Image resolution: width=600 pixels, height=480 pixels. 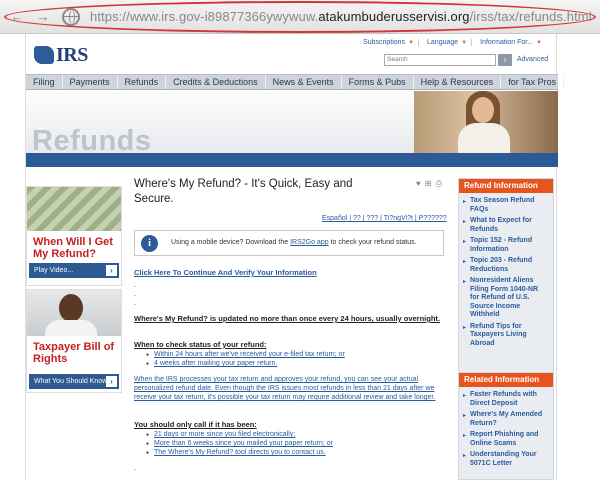 What do you see at coordinates (533, 82) in the screenshot?
I see `nav-tax-pros: for Tax Pros` at bounding box center [533, 82].